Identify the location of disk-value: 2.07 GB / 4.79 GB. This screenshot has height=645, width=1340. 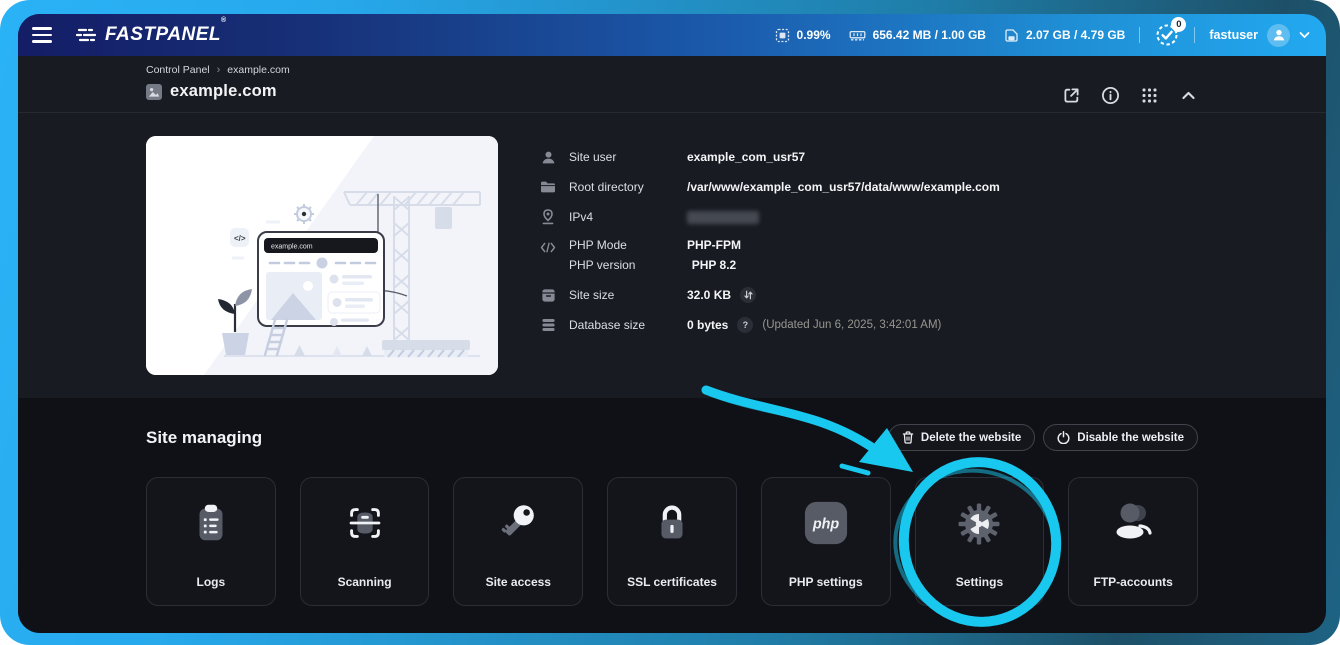
(1075, 35).